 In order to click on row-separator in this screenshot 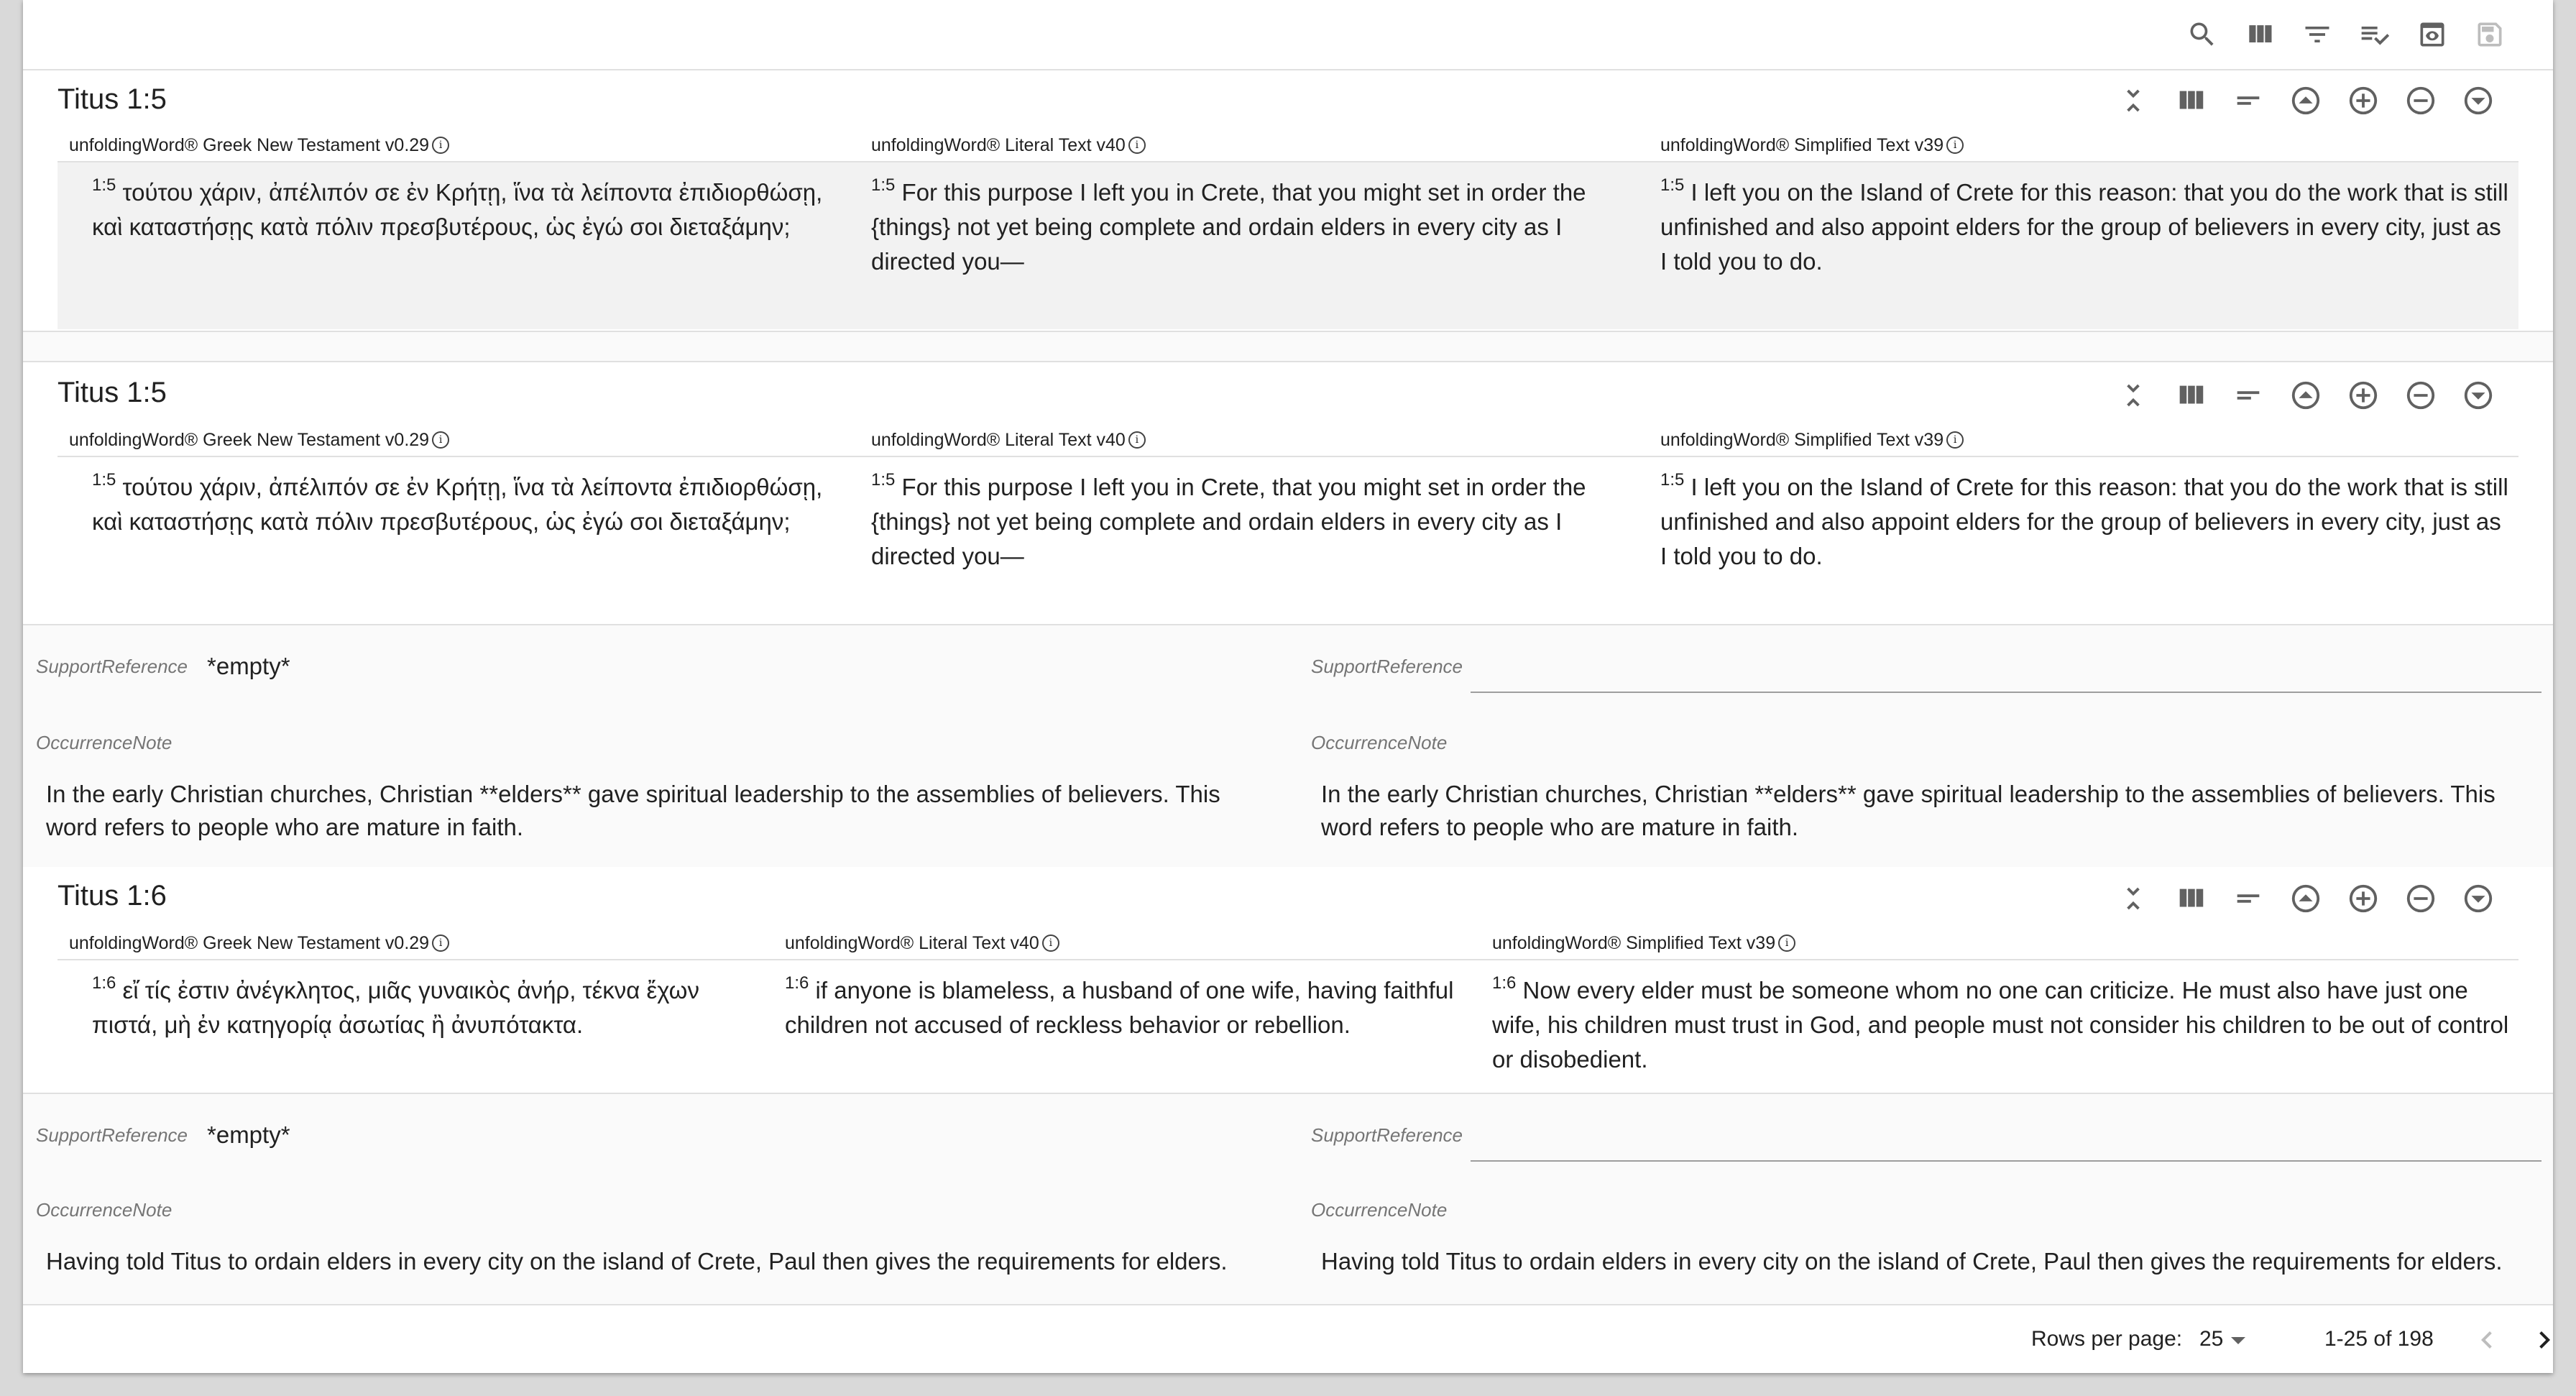, I will do `click(1288, 347)`.